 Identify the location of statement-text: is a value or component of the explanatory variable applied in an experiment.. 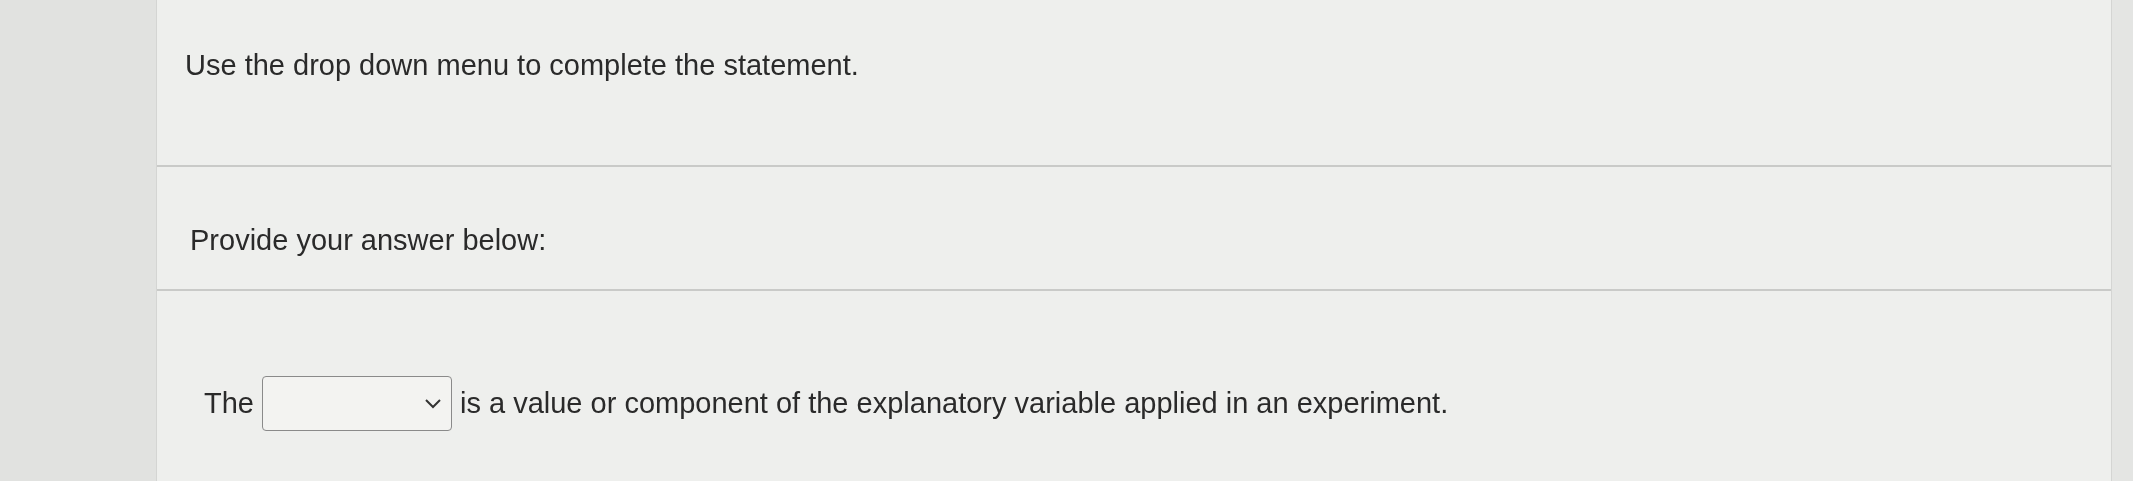
(954, 403).